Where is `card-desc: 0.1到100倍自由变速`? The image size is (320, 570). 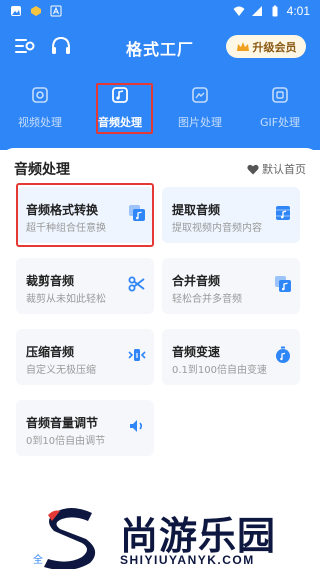 card-desc: 0.1到100倍自由变速 is located at coordinates (219, 370).